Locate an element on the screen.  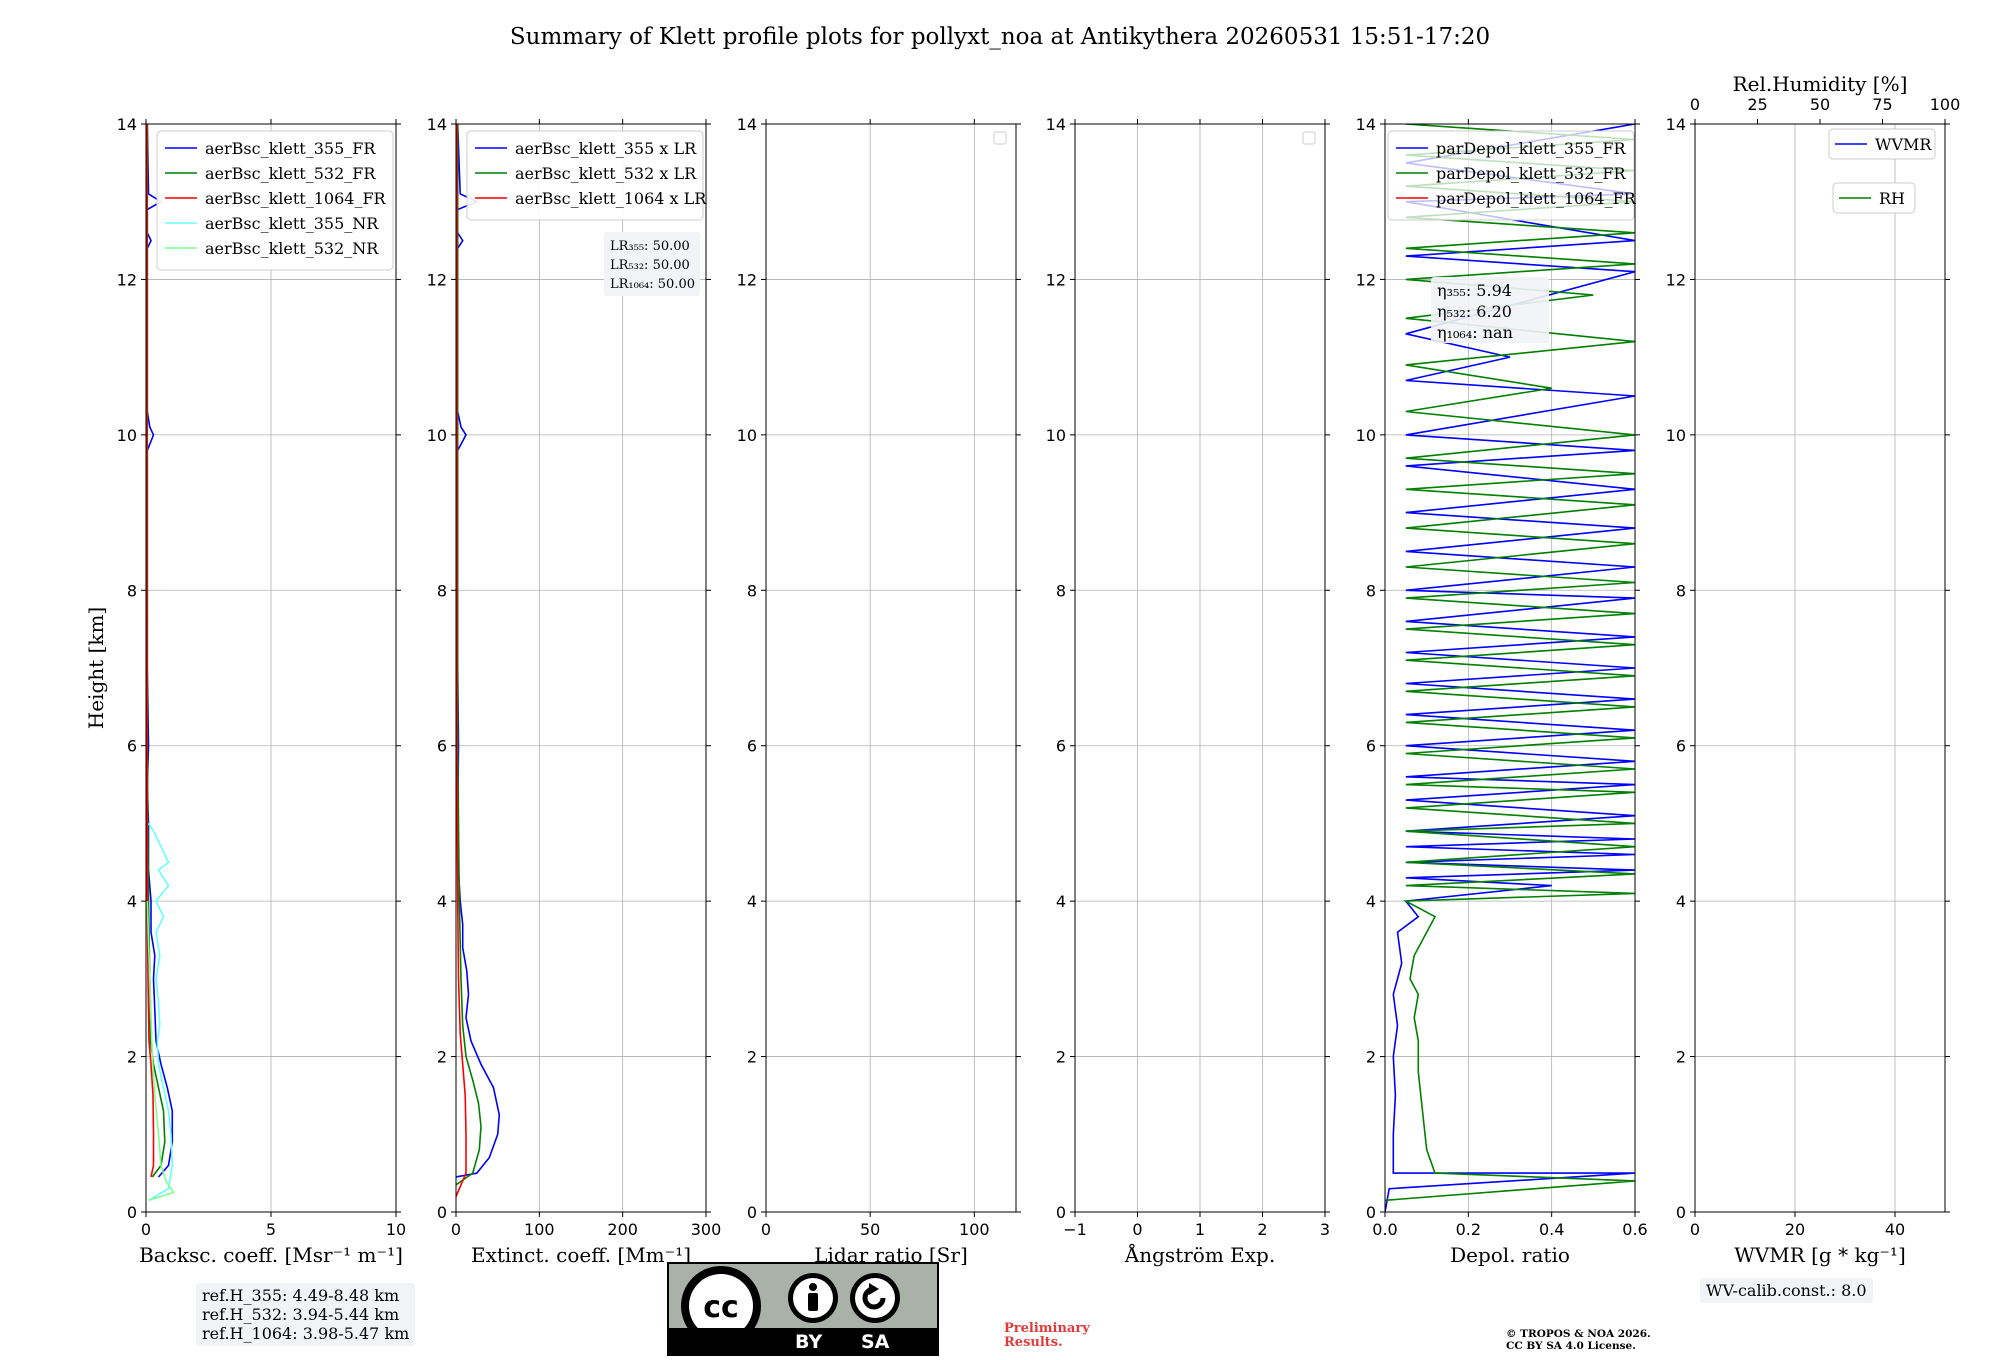
legend-entry: aerBsc_klett_355_NR is located at coordinates (292, 223).